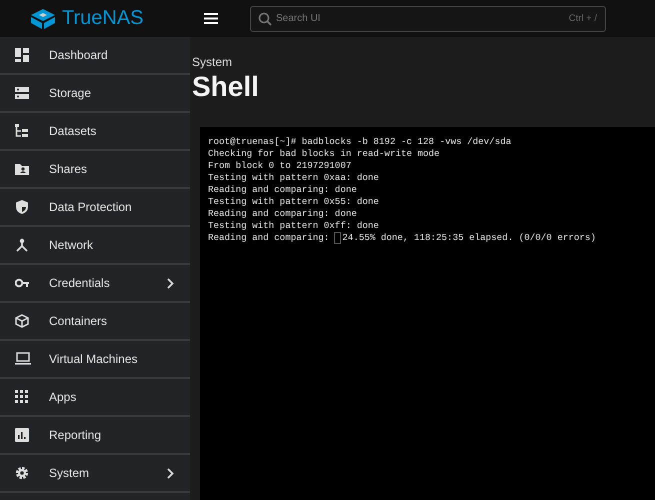  What do you see at coordinates (294, 202) in the screenshot?
I see `terminal-line: Testing with pattern 0x55: done` at bounding box center [294, 202].